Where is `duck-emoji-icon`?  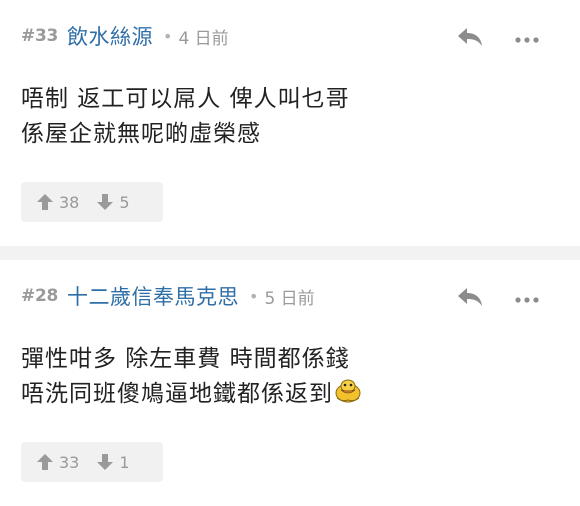 duck-emoji-icon is located at coordinates (348, 391).